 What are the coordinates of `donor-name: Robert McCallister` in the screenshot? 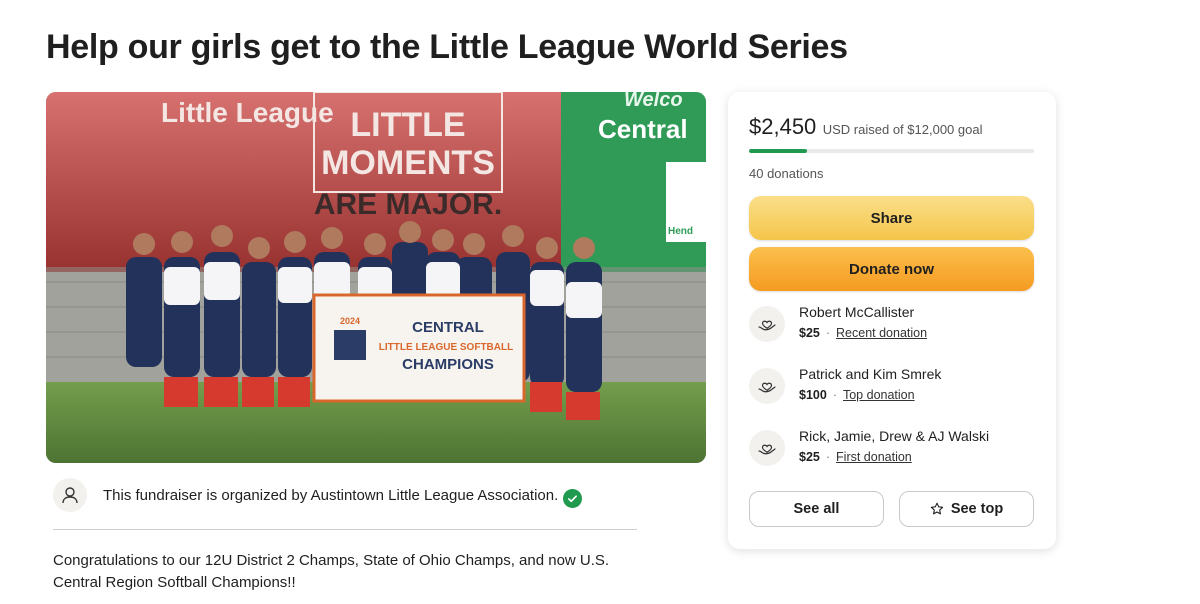 It's located at (857, 312).